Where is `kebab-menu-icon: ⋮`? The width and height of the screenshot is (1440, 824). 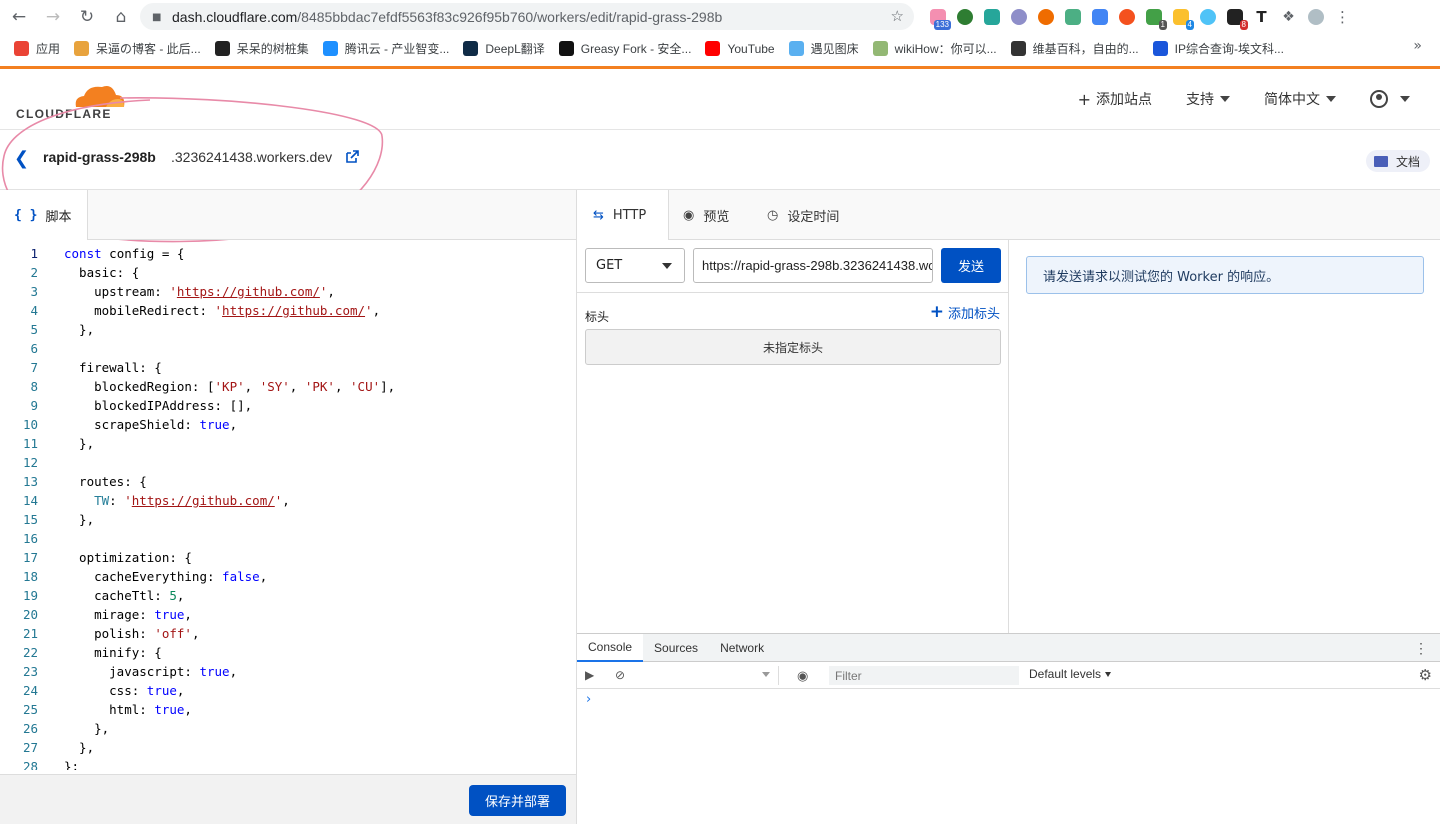 kebab-menu-icon: ⋮ is located at coordinates (1421, 648).